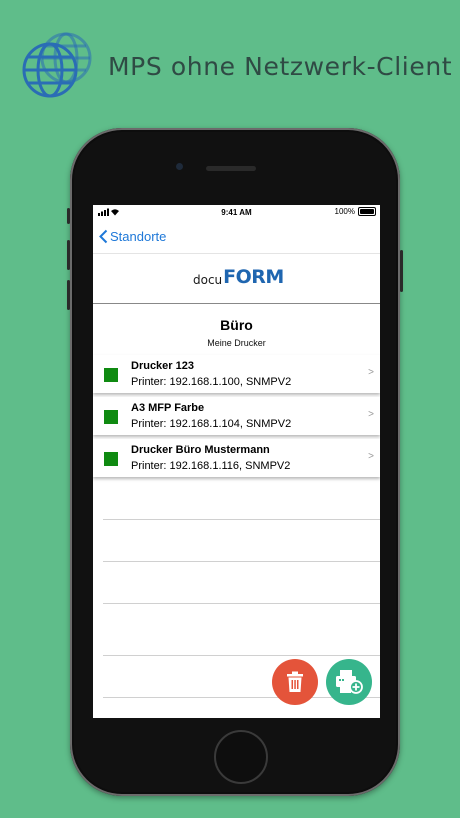 This screenshot has width=460, height=818. I want to click on printer-info: Printer: 192.168.1.104, SNMPV2, so click(211, 424).